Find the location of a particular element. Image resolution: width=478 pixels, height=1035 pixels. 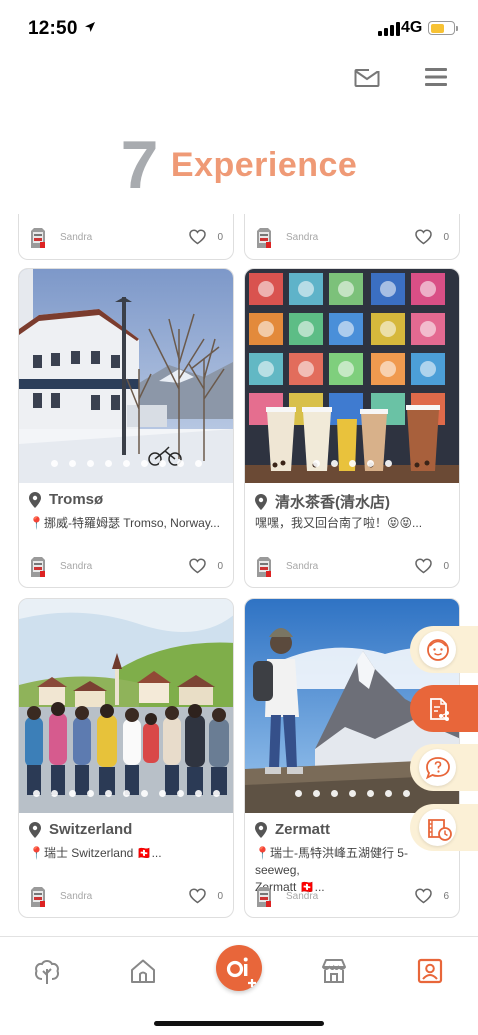

oi-add-button is located at coordinates (239, 968).